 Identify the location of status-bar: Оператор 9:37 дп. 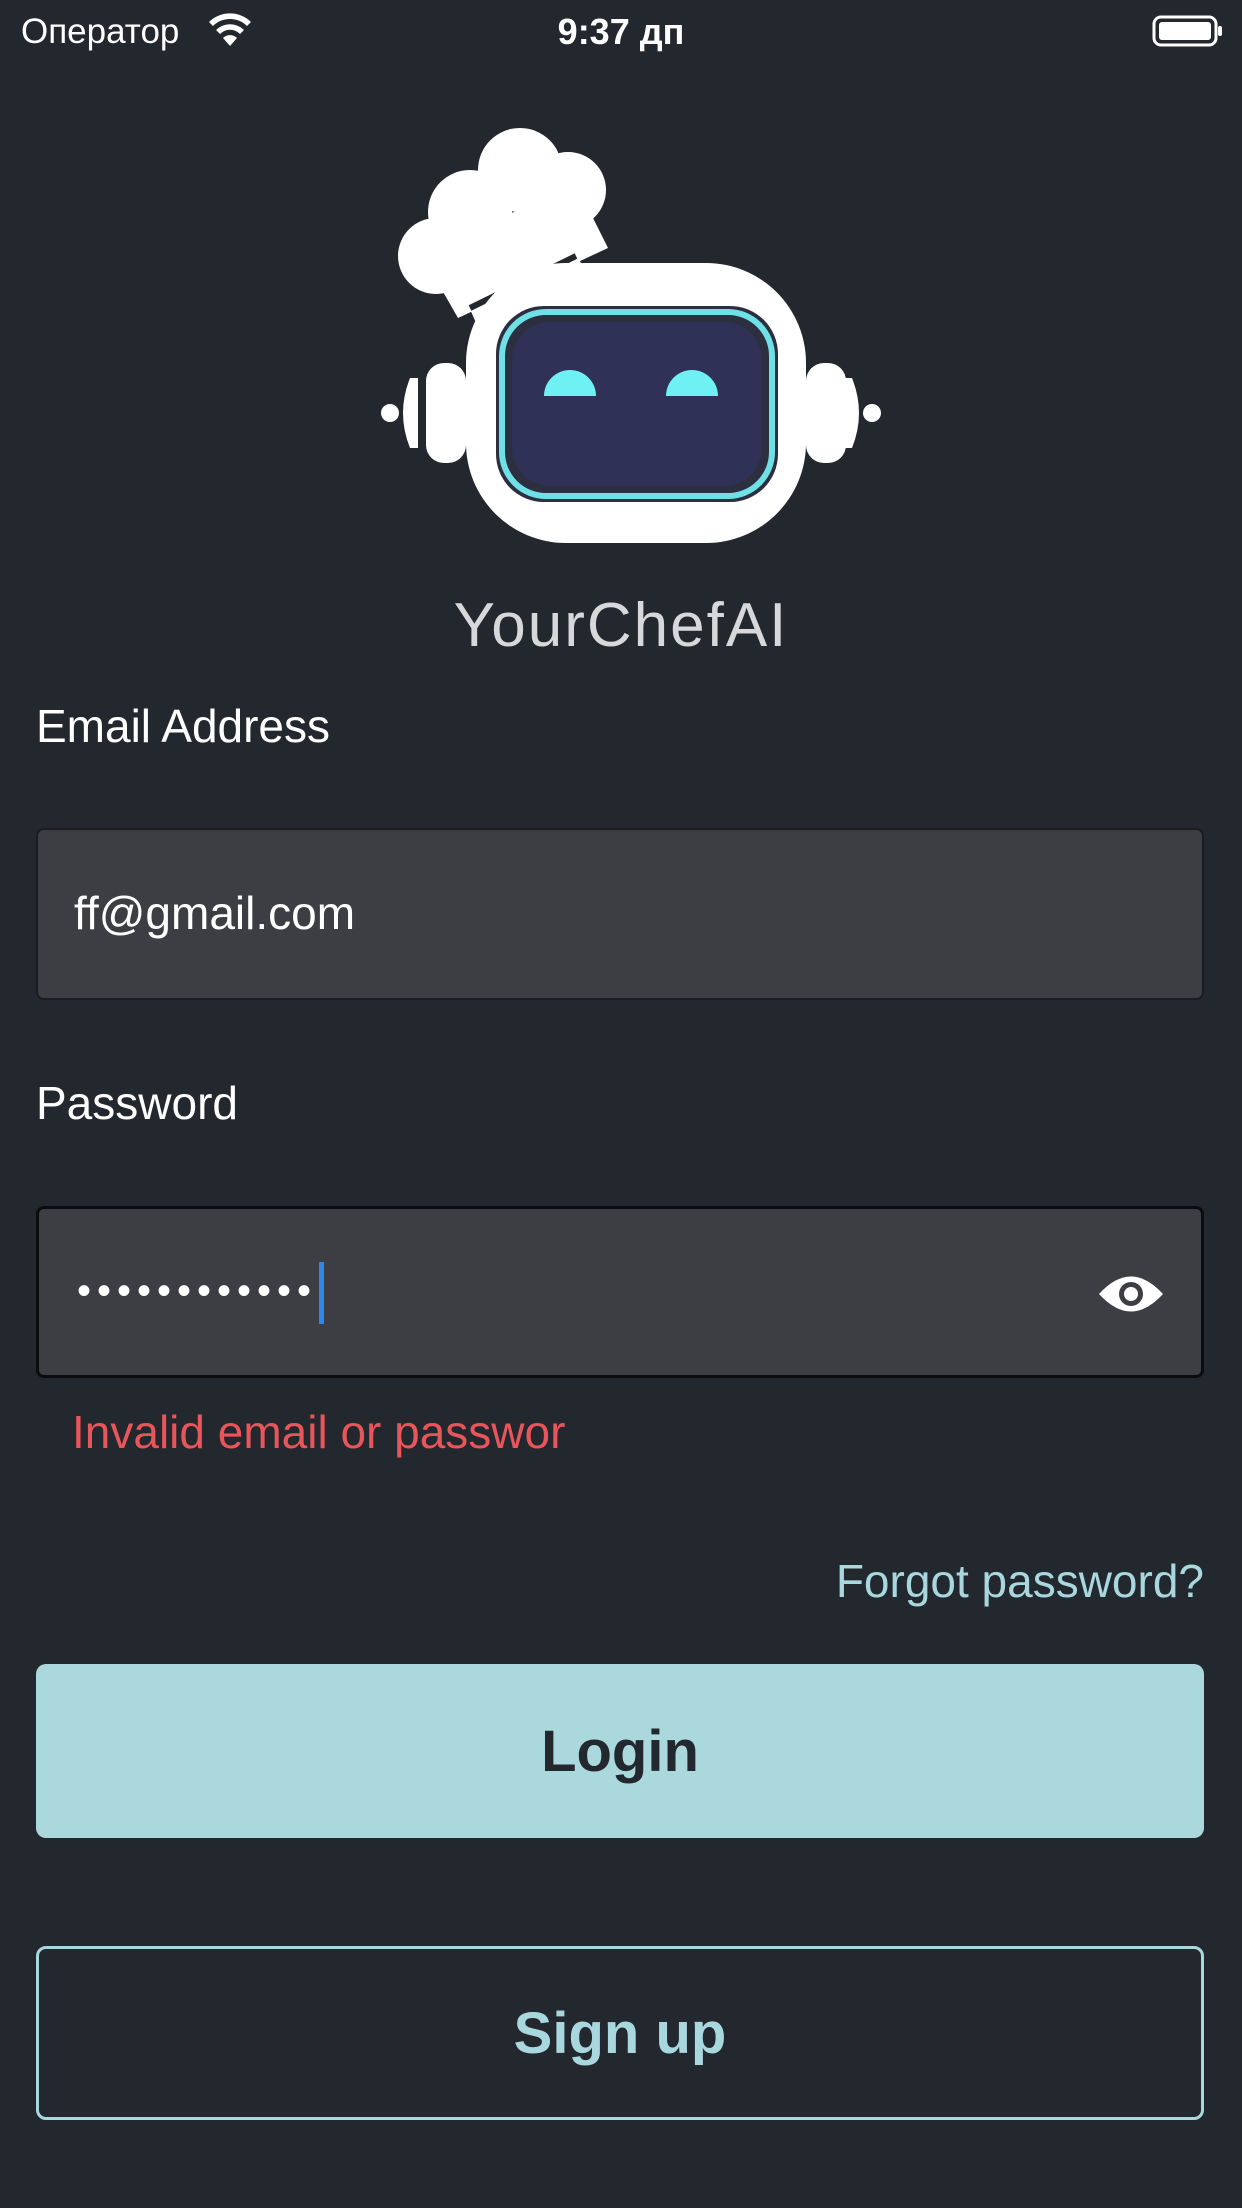
(621, 31).